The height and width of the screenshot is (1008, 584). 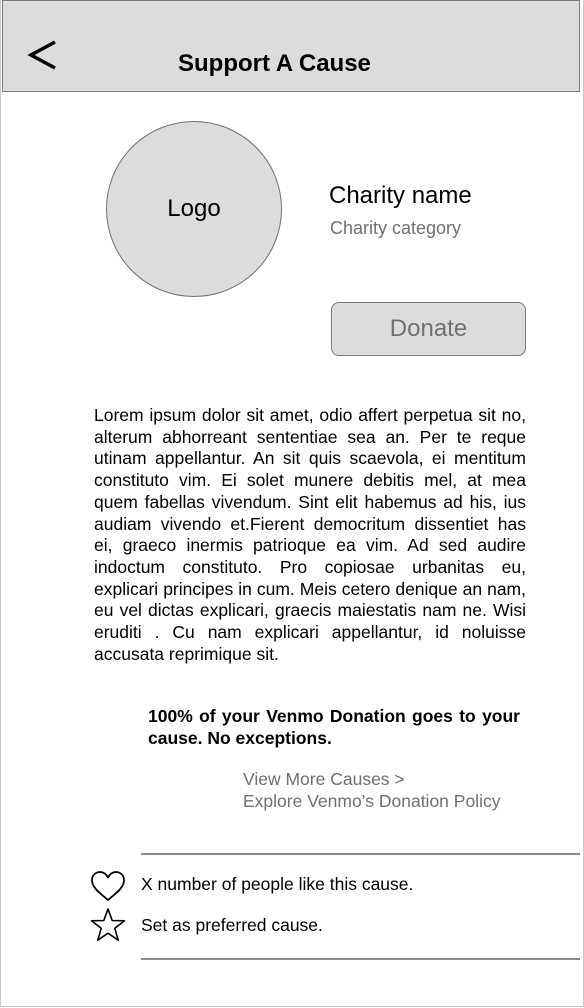 I want to click on logo-label: Logo, so click(x=194, y=208).